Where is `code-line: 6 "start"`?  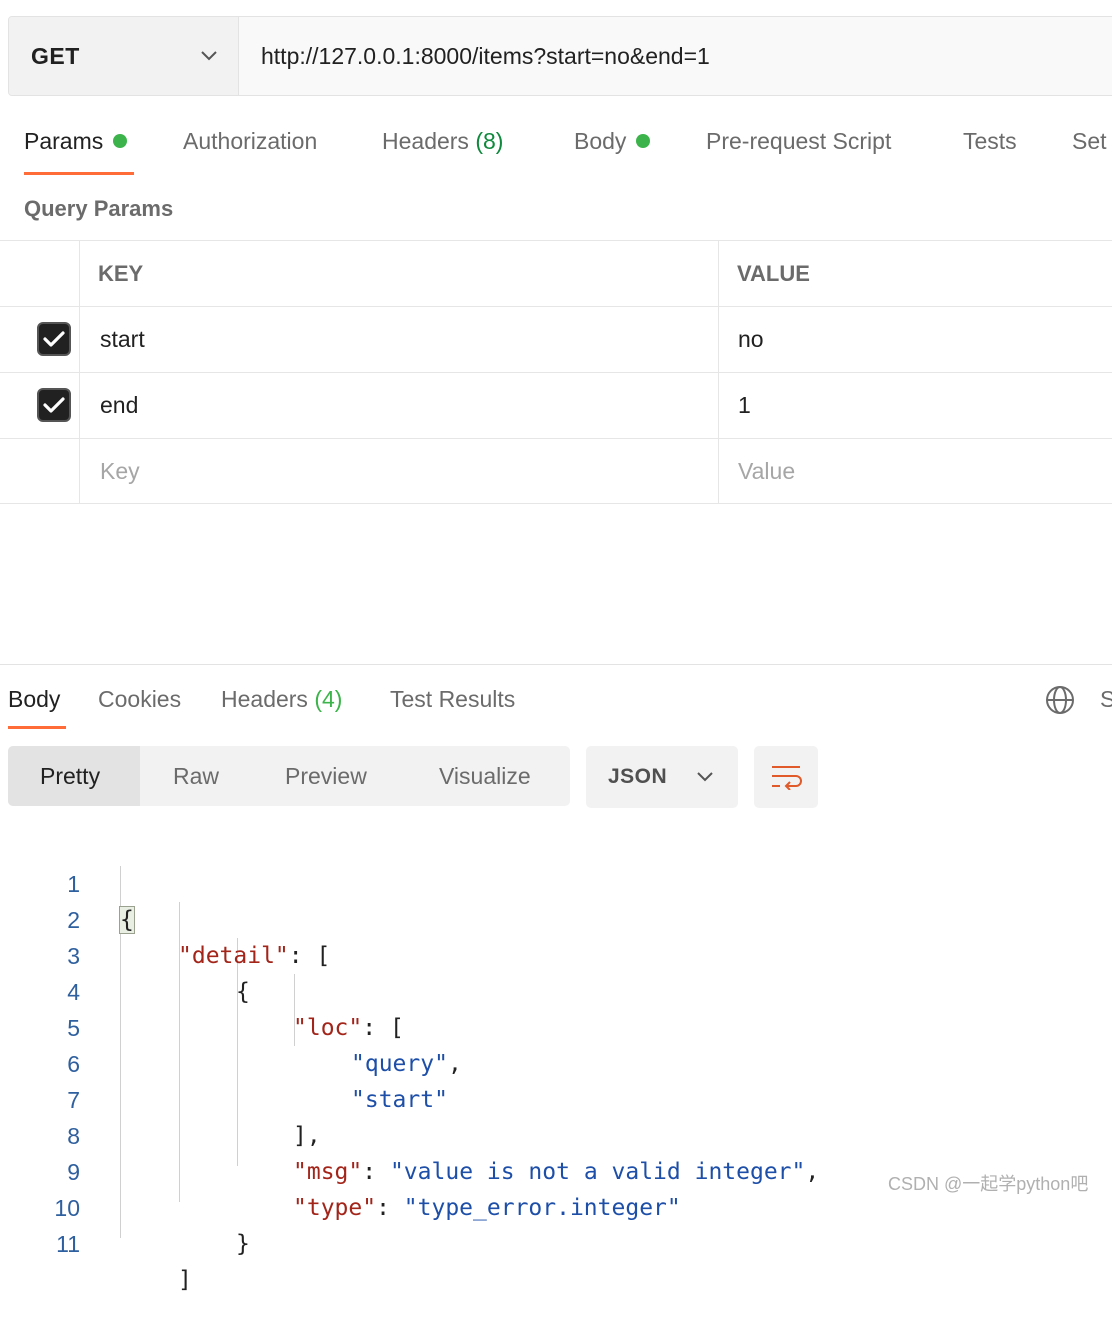 code-line: 6 "start" is located at coordinates (556, 1061).